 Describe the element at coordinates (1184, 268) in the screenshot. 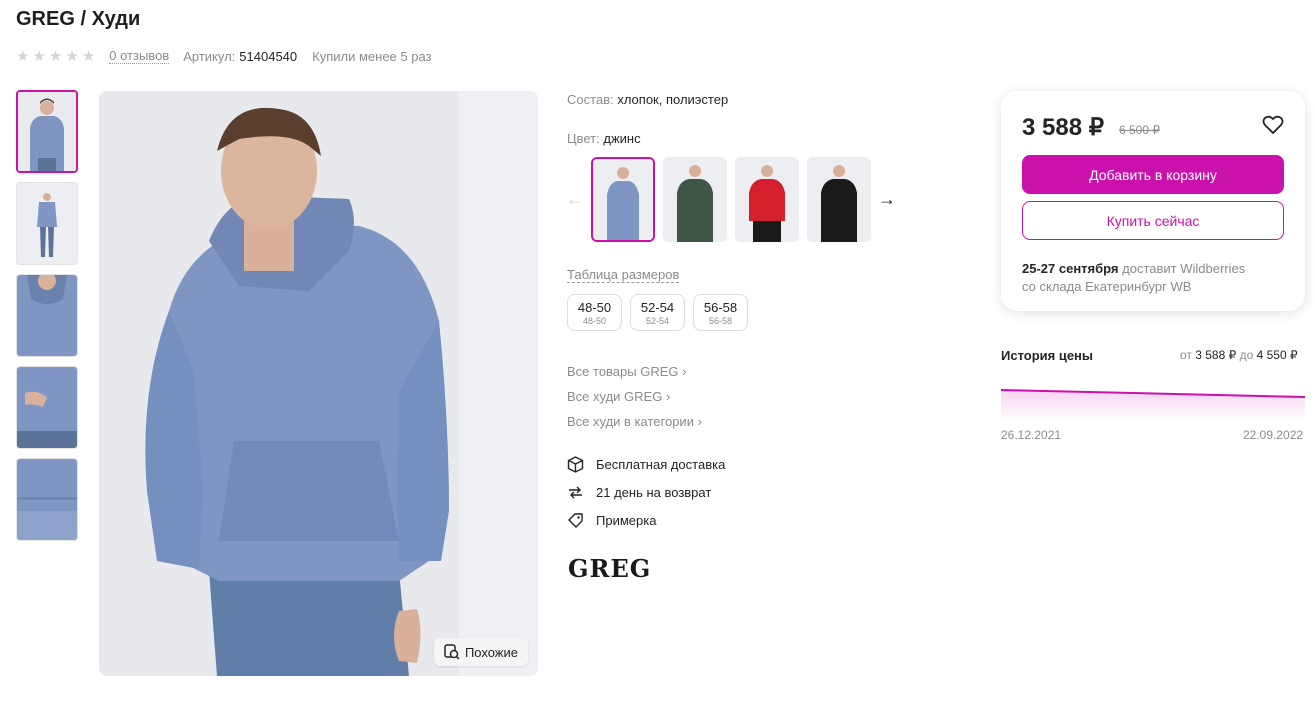

I see `delivery-text: доставит Wildberries` at that location.